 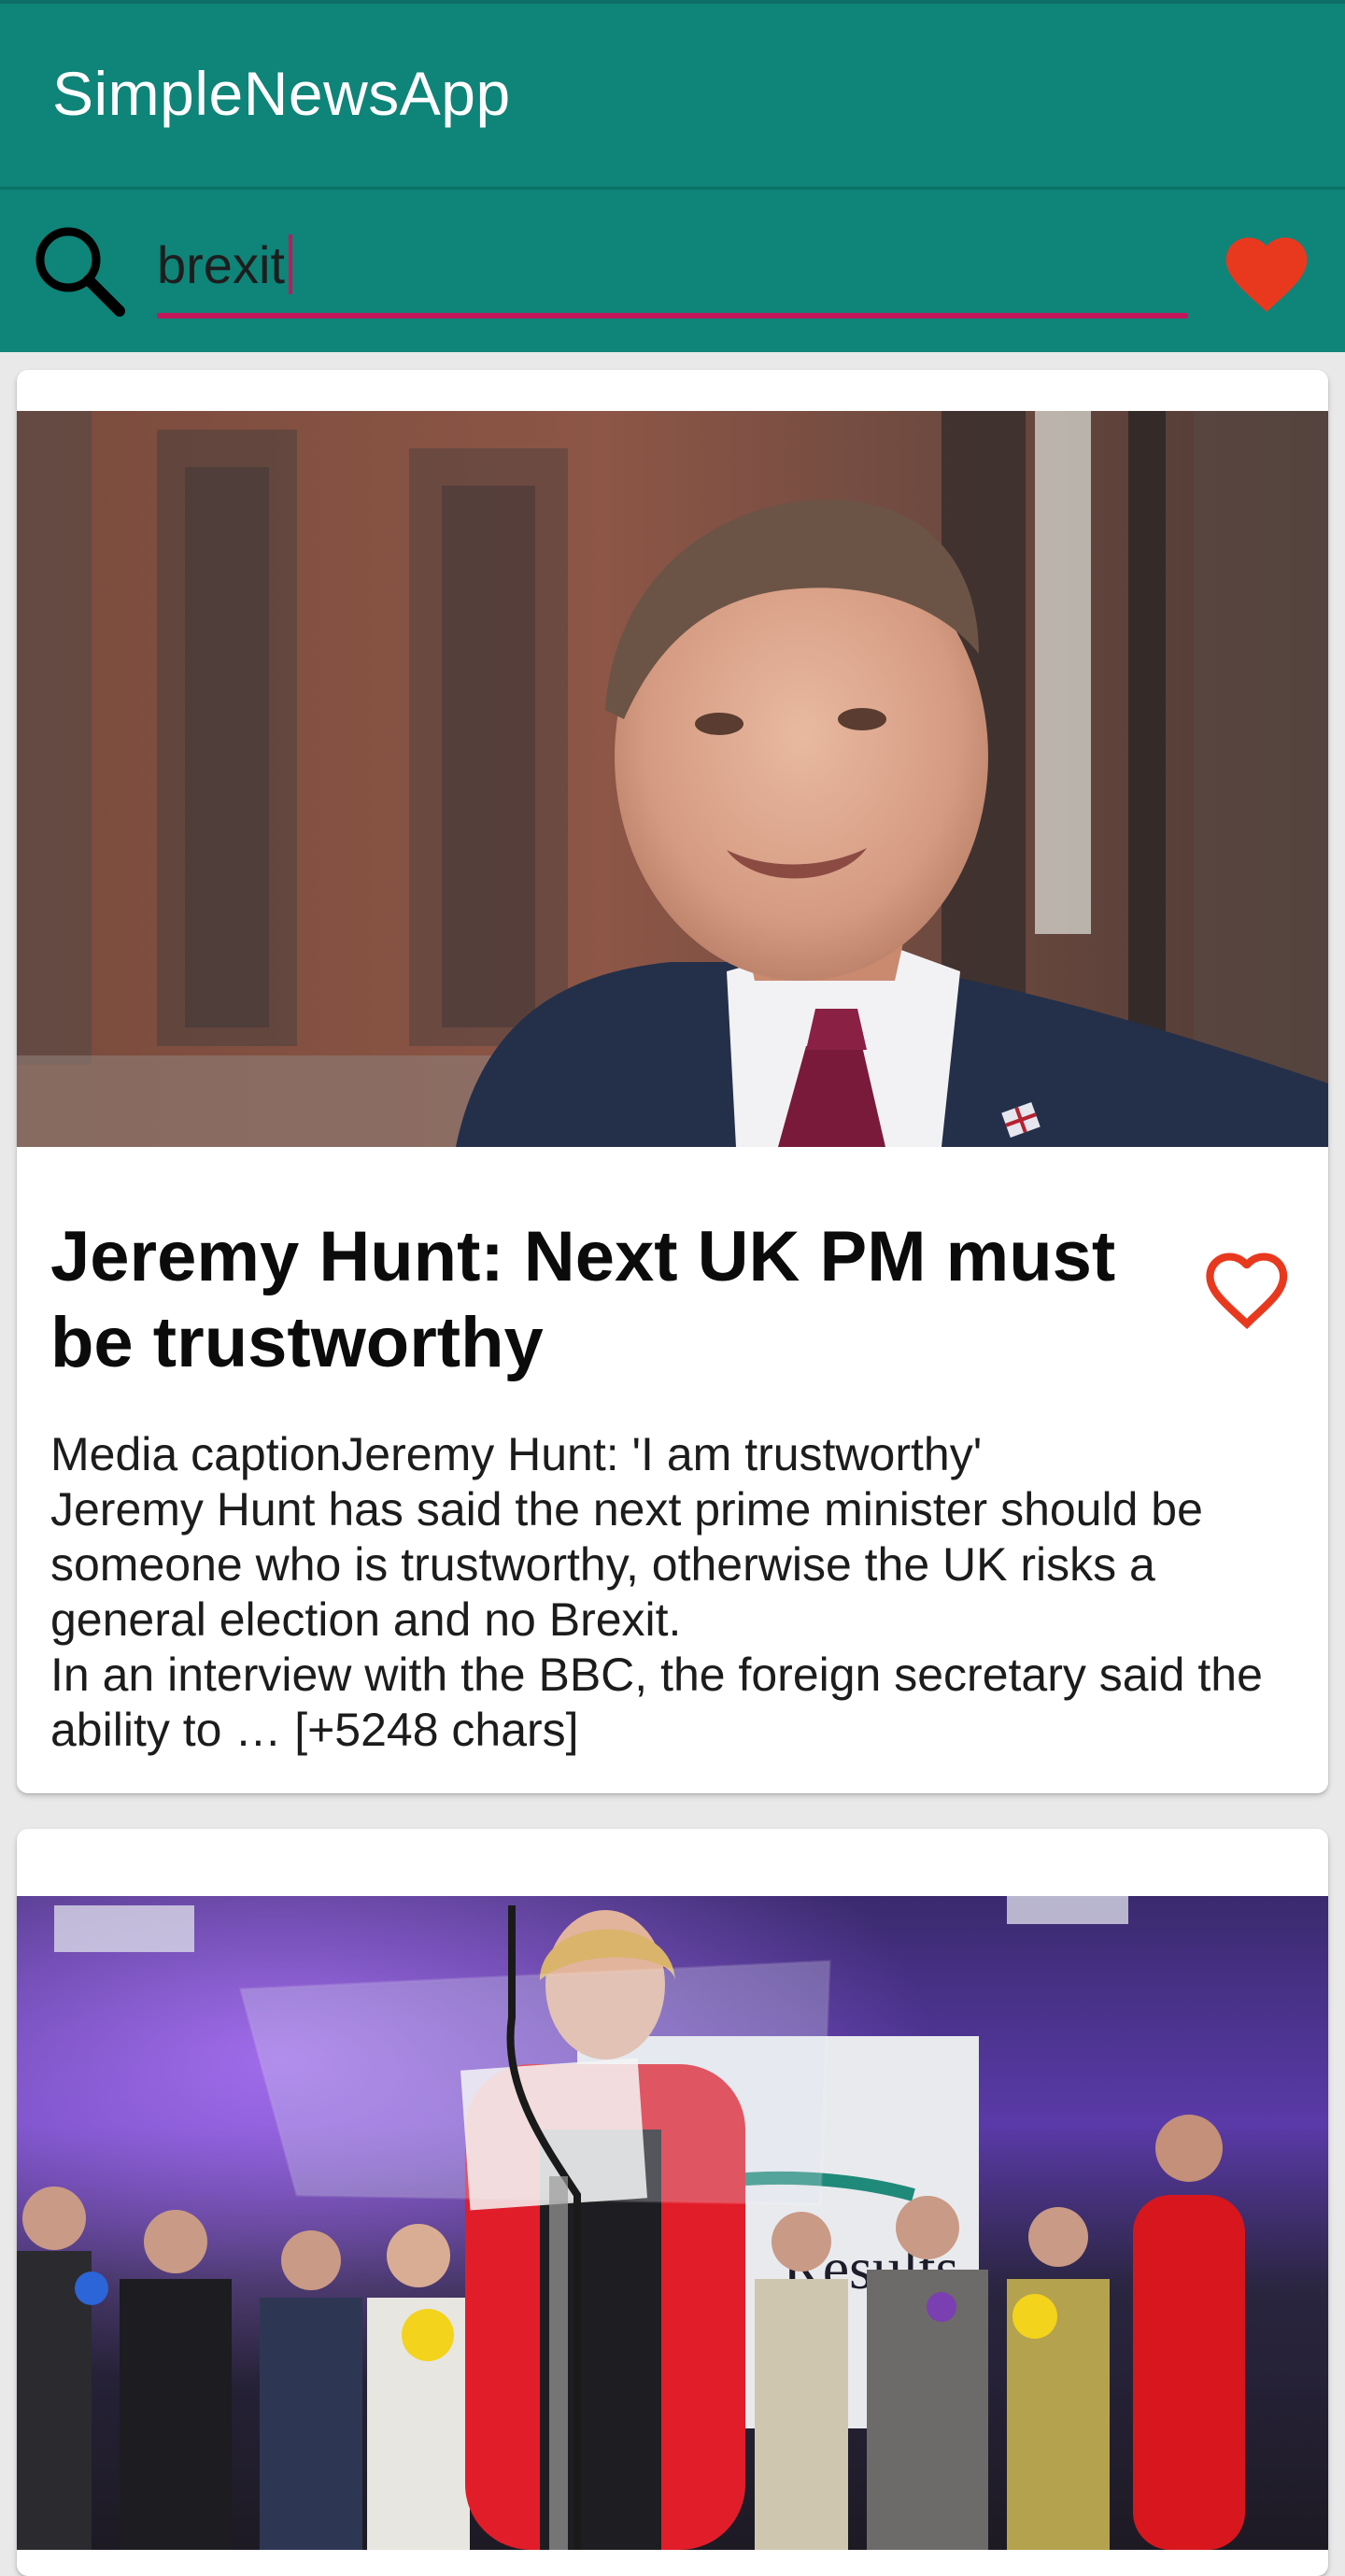 I want to click on search-toolbar, so click(x=672, y=271).